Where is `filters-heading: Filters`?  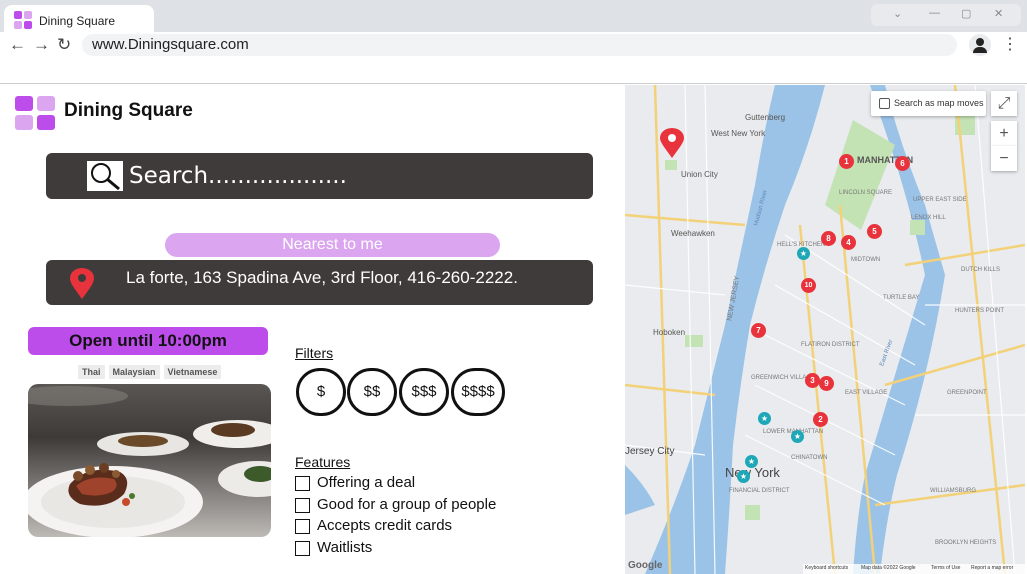 filters-heading: Filters is located at coordinates (314, 353).